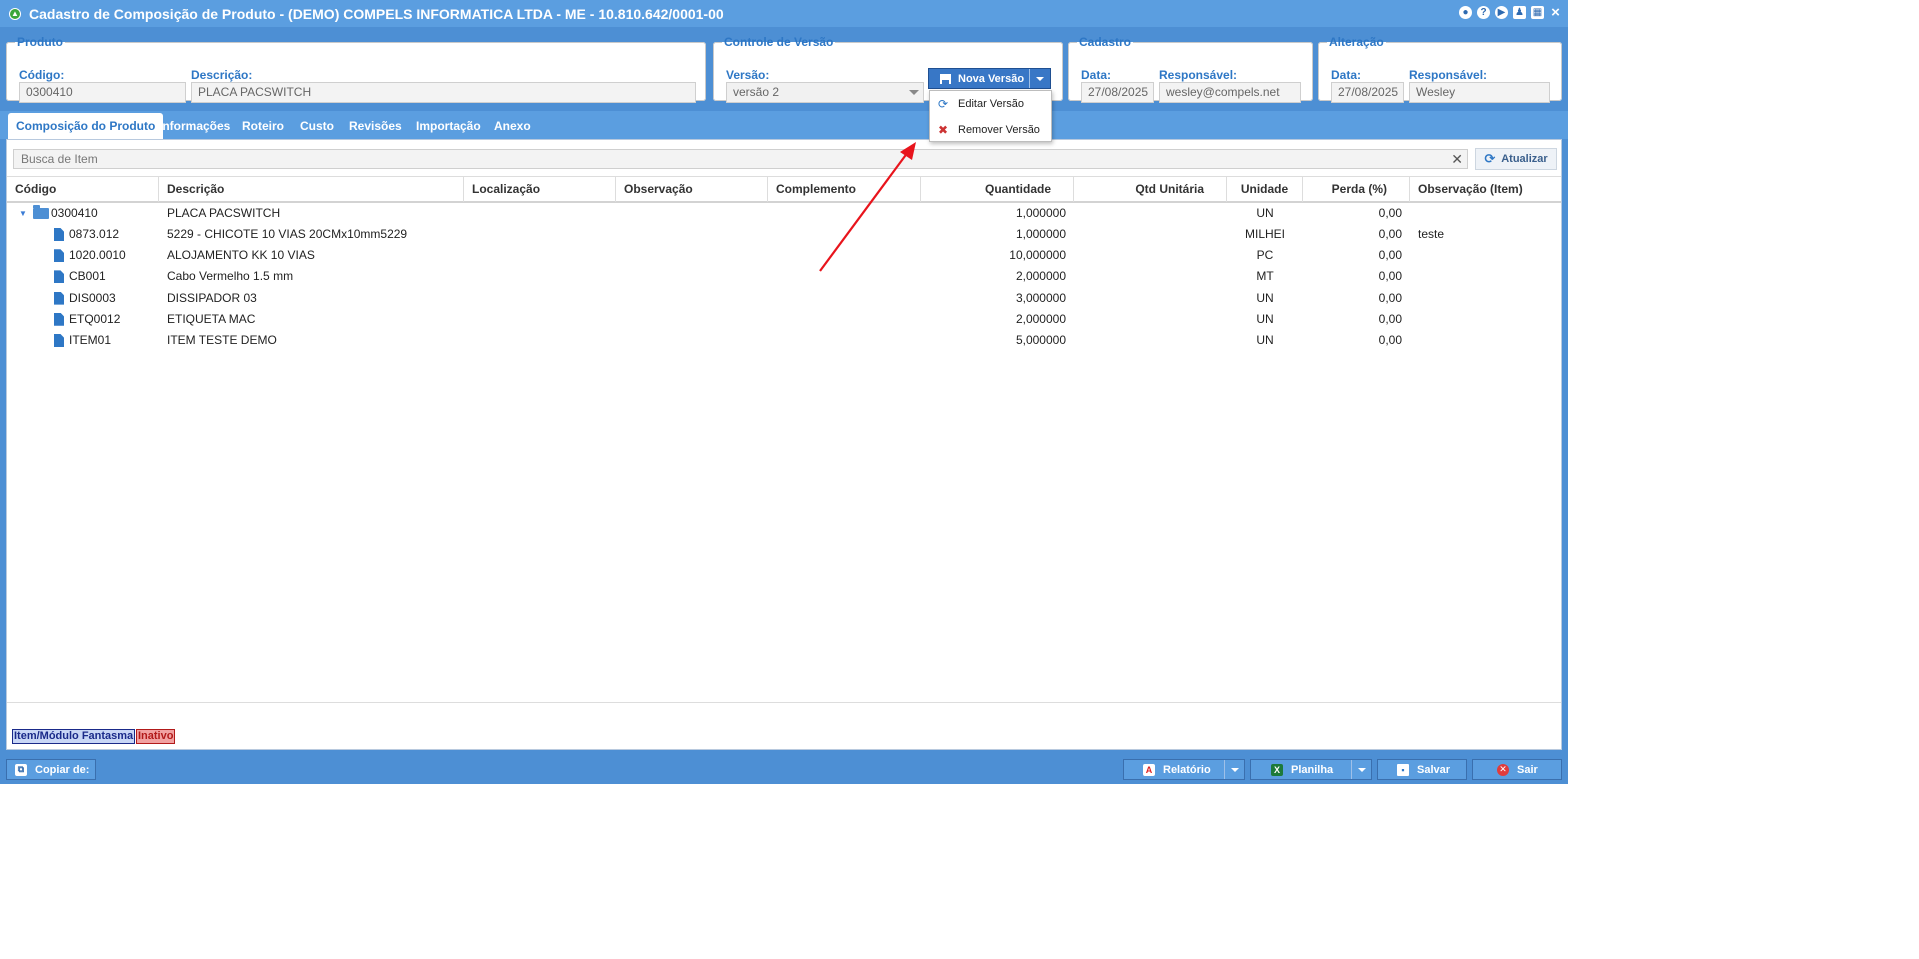  Describe the element at coordinates (1265, 276) in the screenshot. I see `cell-unidade: MT` at that location.